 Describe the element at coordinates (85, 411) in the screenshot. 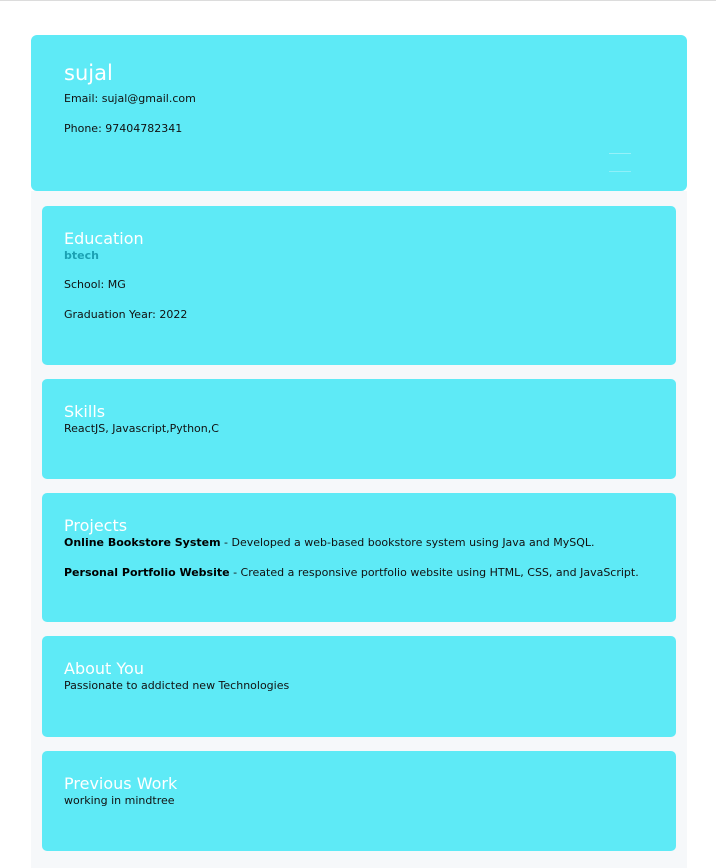

I see `skills-title: Skills` at that location.